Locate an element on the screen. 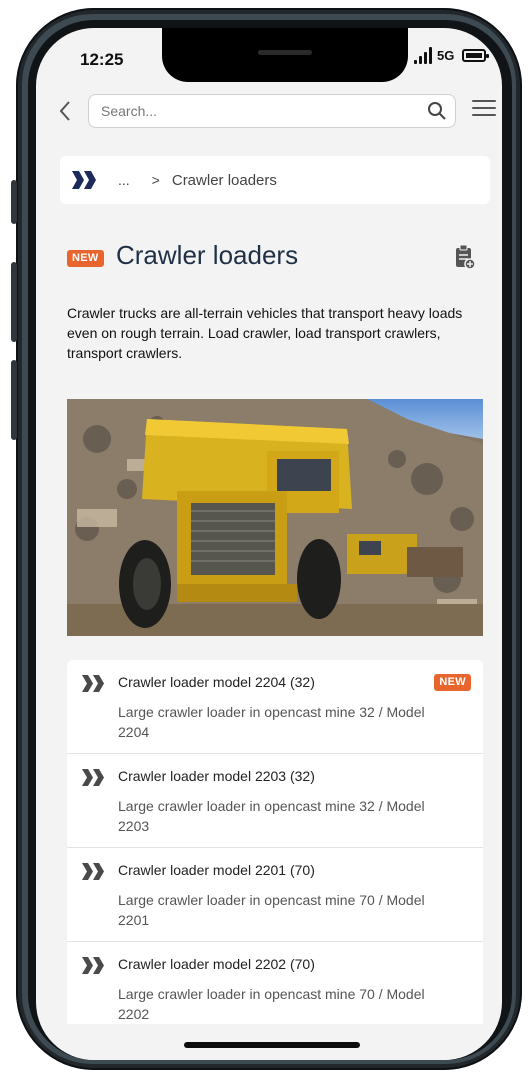 The height and width of the screenshot is (1077, 530). search-button is located at coordinates (437, 113).